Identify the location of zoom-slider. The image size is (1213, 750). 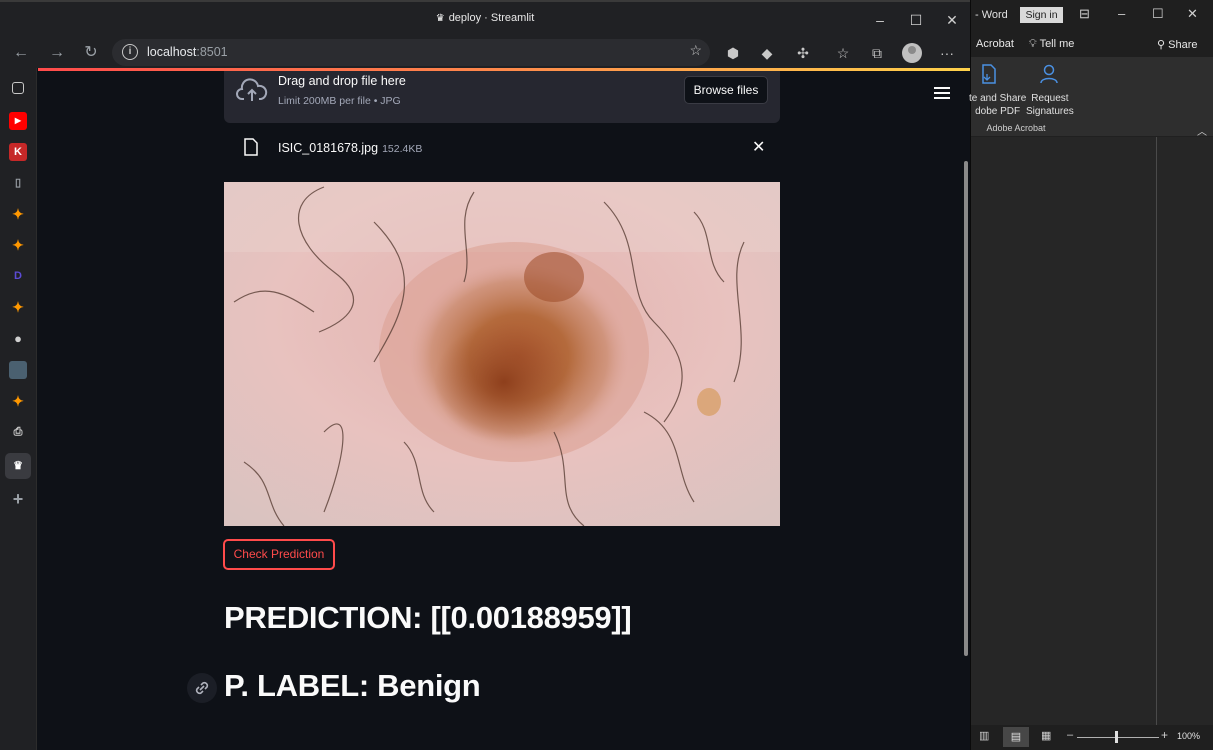
(1118, 737).